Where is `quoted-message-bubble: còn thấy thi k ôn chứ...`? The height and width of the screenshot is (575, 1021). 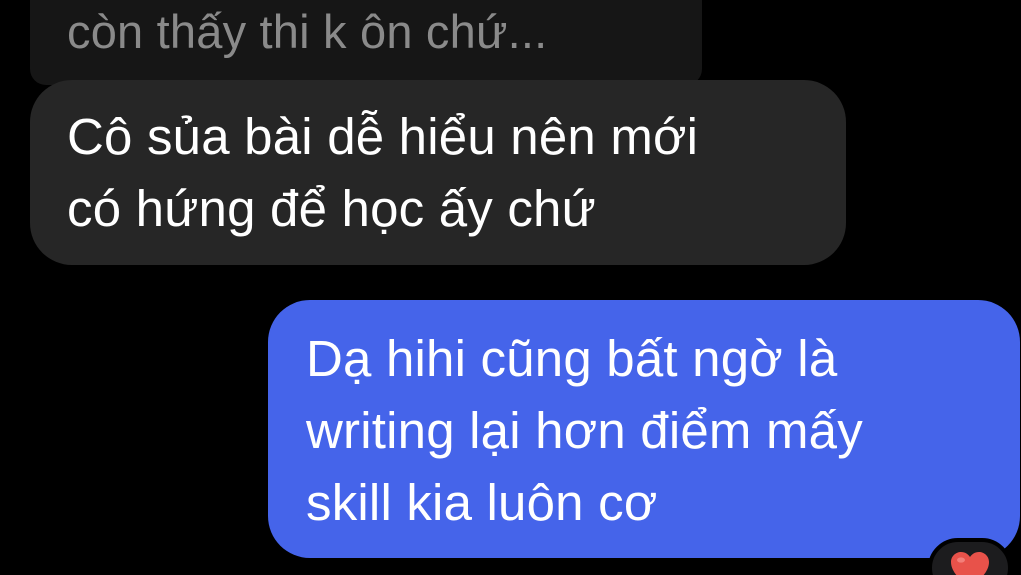 quoted-message-bubble: còn thấy thi k ôn chứ... is located at coordinates (366, 42).